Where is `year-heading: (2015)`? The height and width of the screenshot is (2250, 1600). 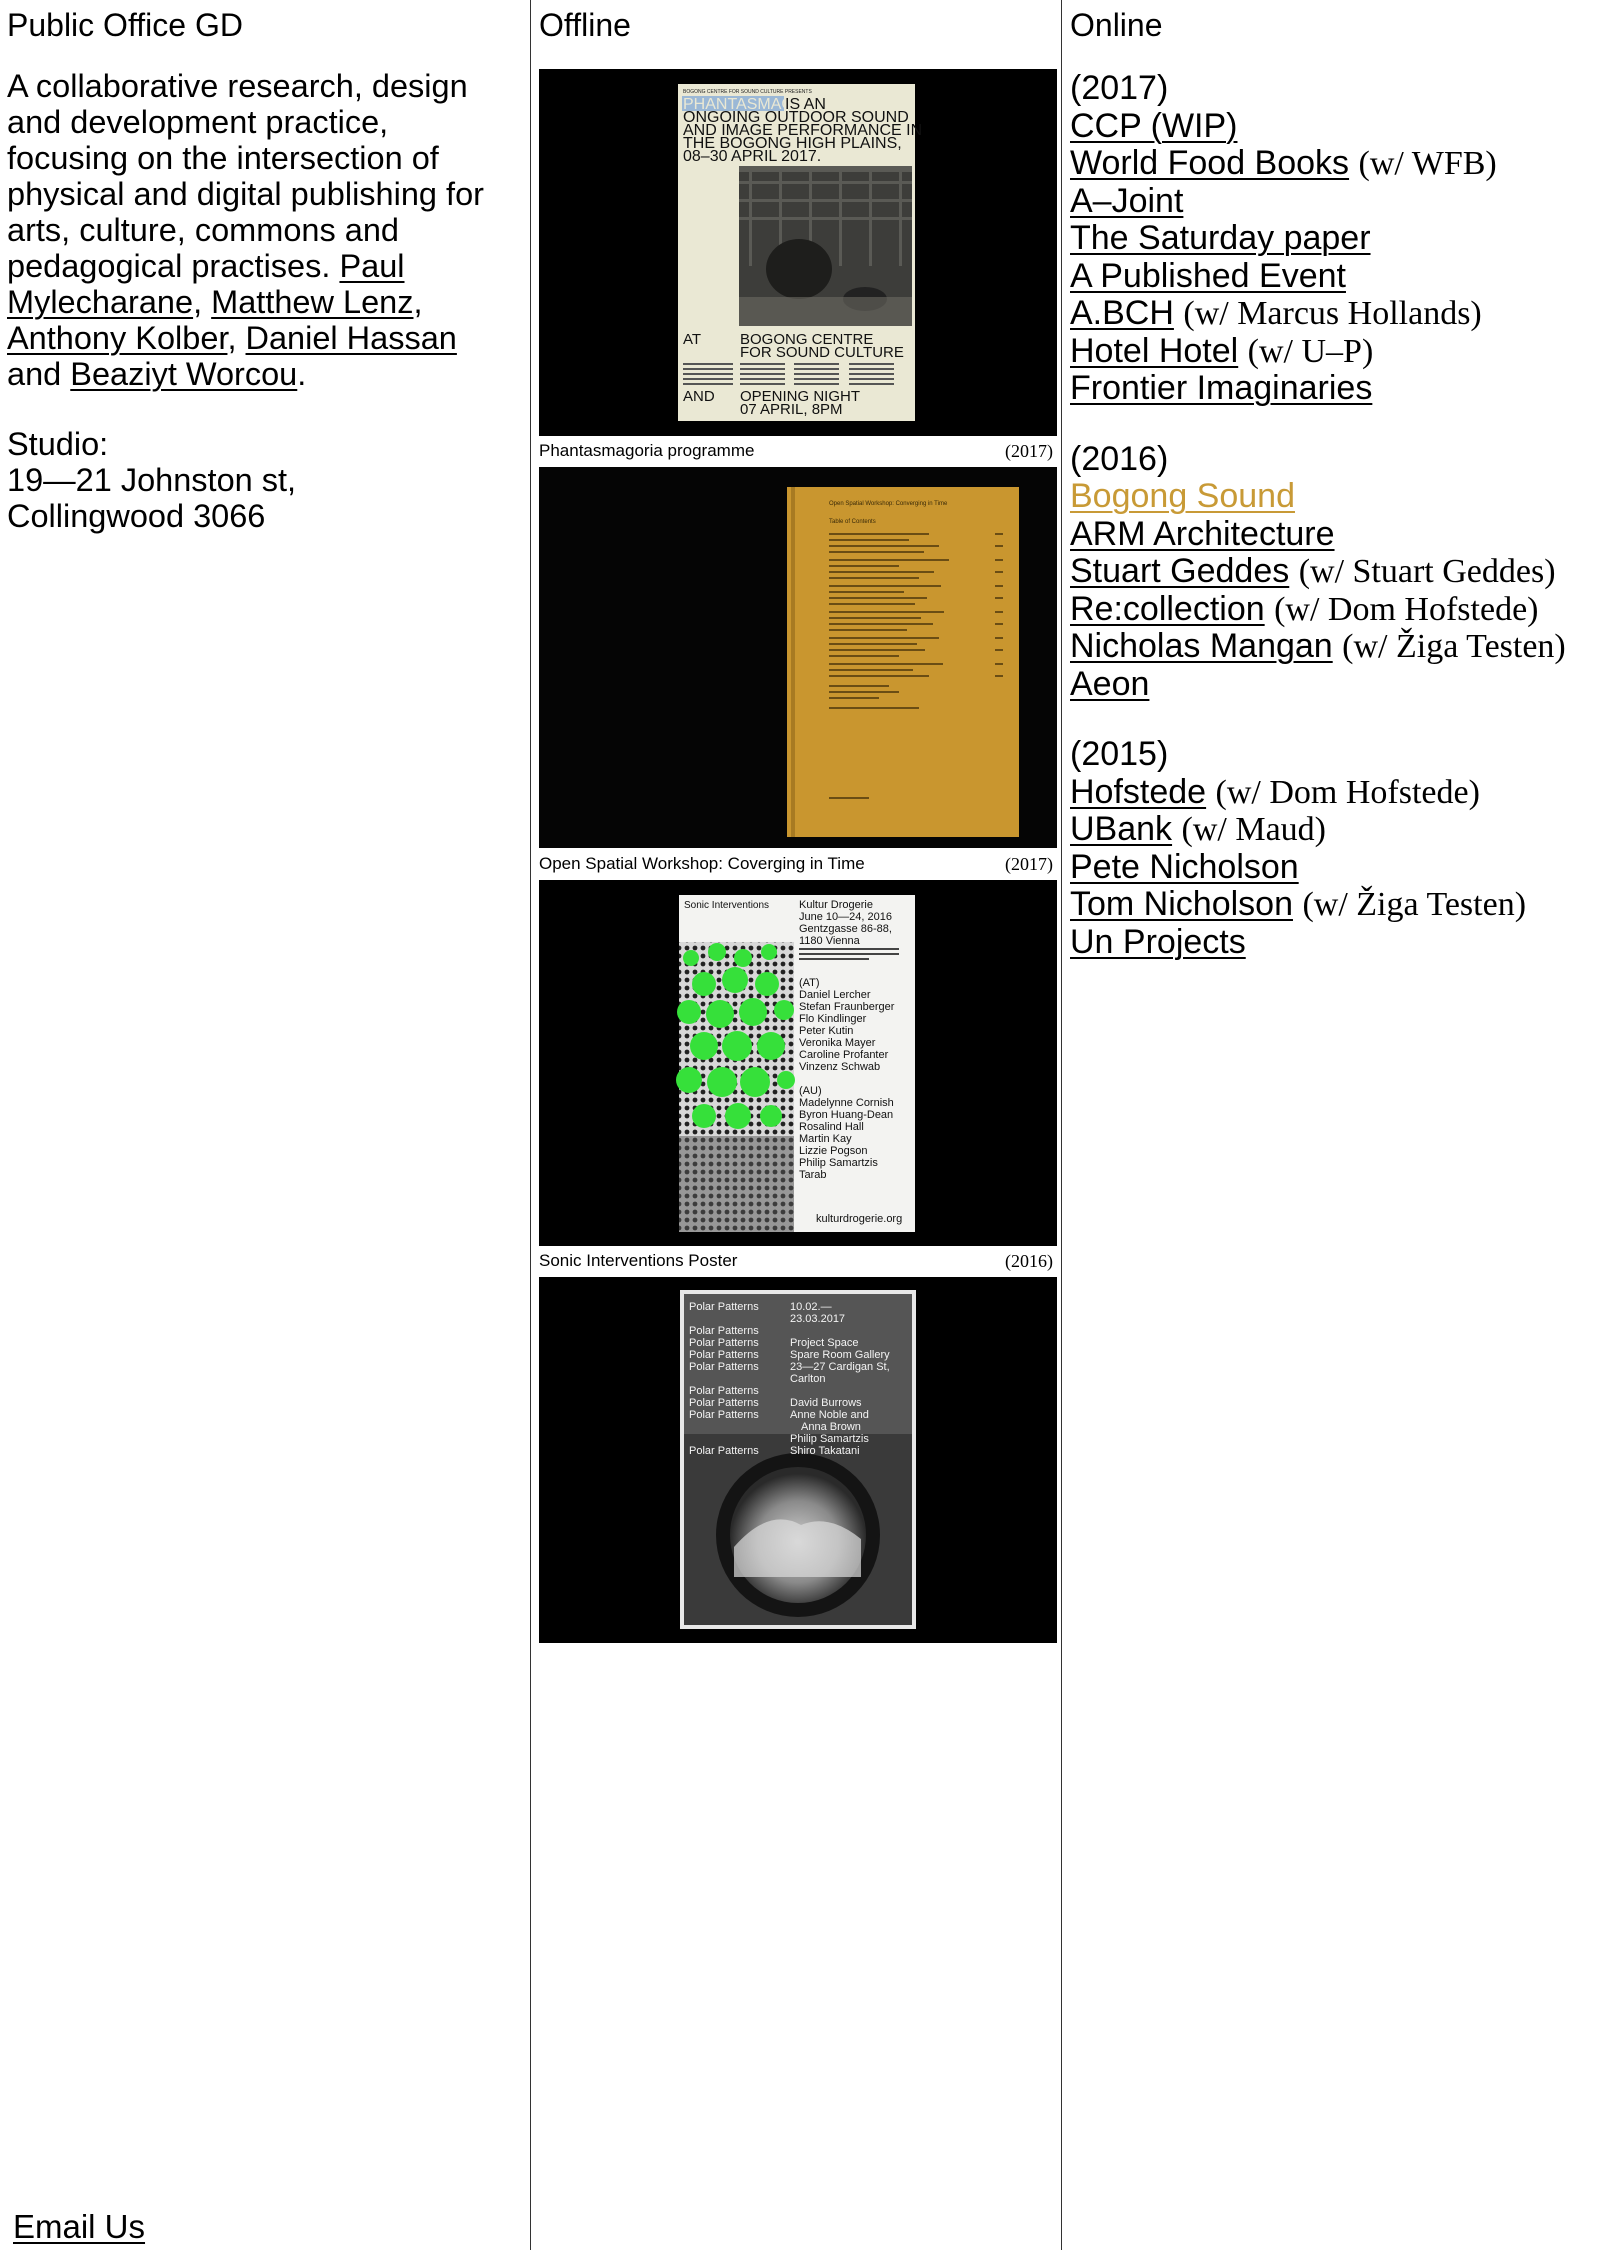
year-heading: (2015) is located at coordinates (1119, 754).